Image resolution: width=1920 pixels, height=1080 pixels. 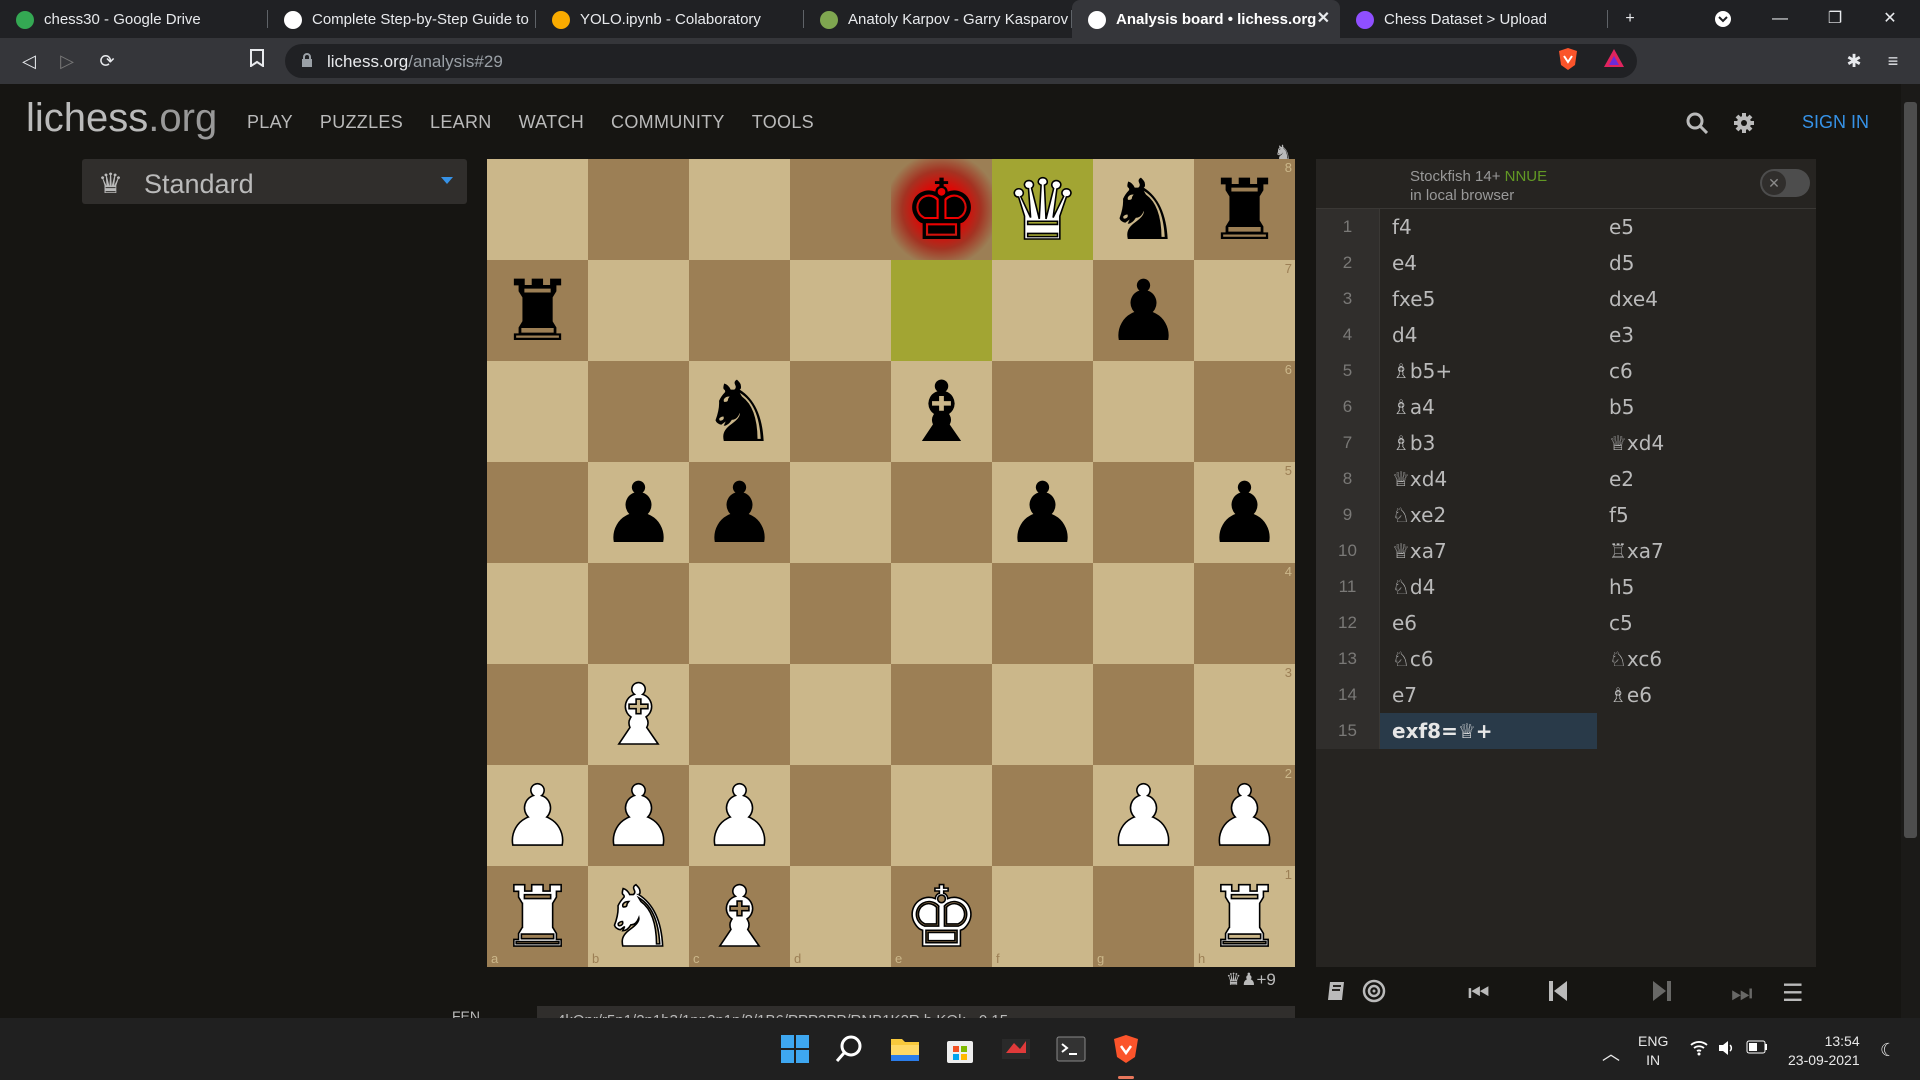 I want to click on white-rook-piece: ♜, so click(x=1244, y=917).